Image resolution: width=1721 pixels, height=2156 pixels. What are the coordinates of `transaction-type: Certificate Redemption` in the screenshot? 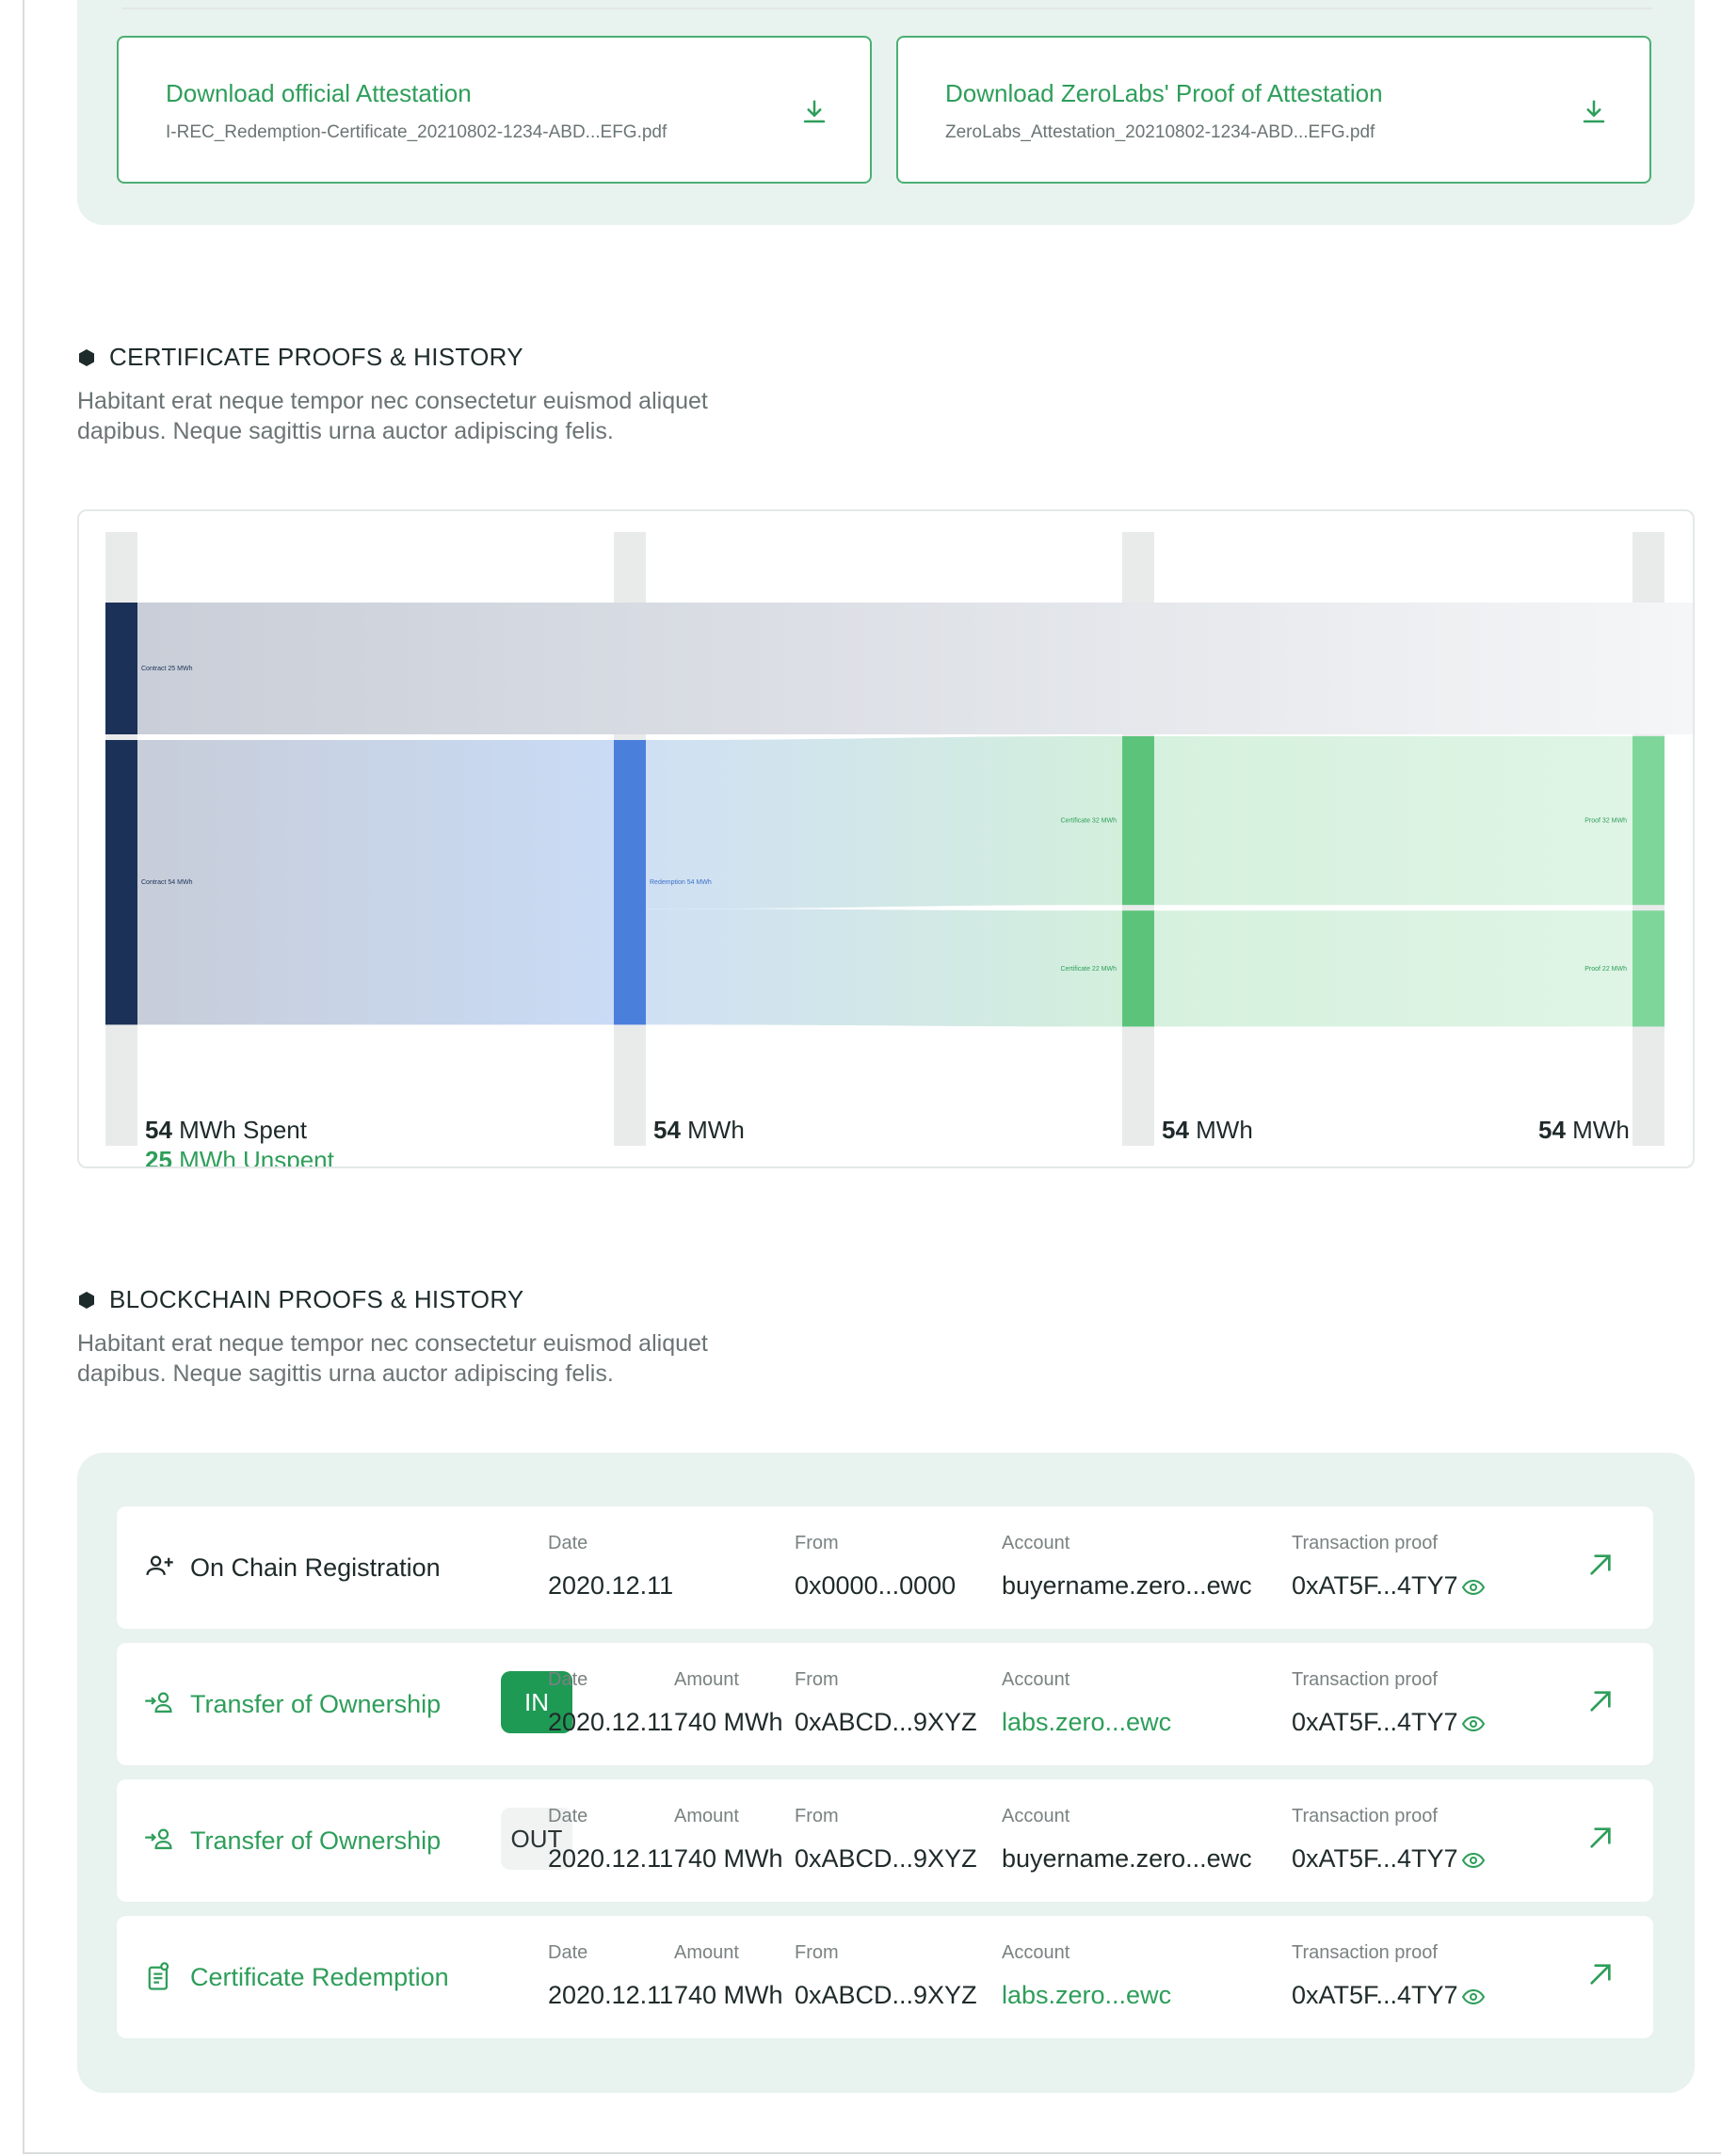 It's located at (296, 1977).